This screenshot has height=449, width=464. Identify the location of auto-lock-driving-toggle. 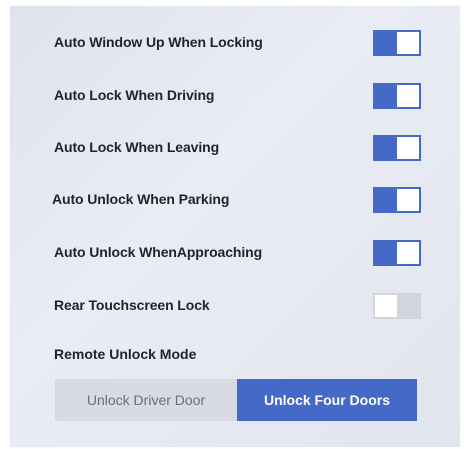
(397, 96).